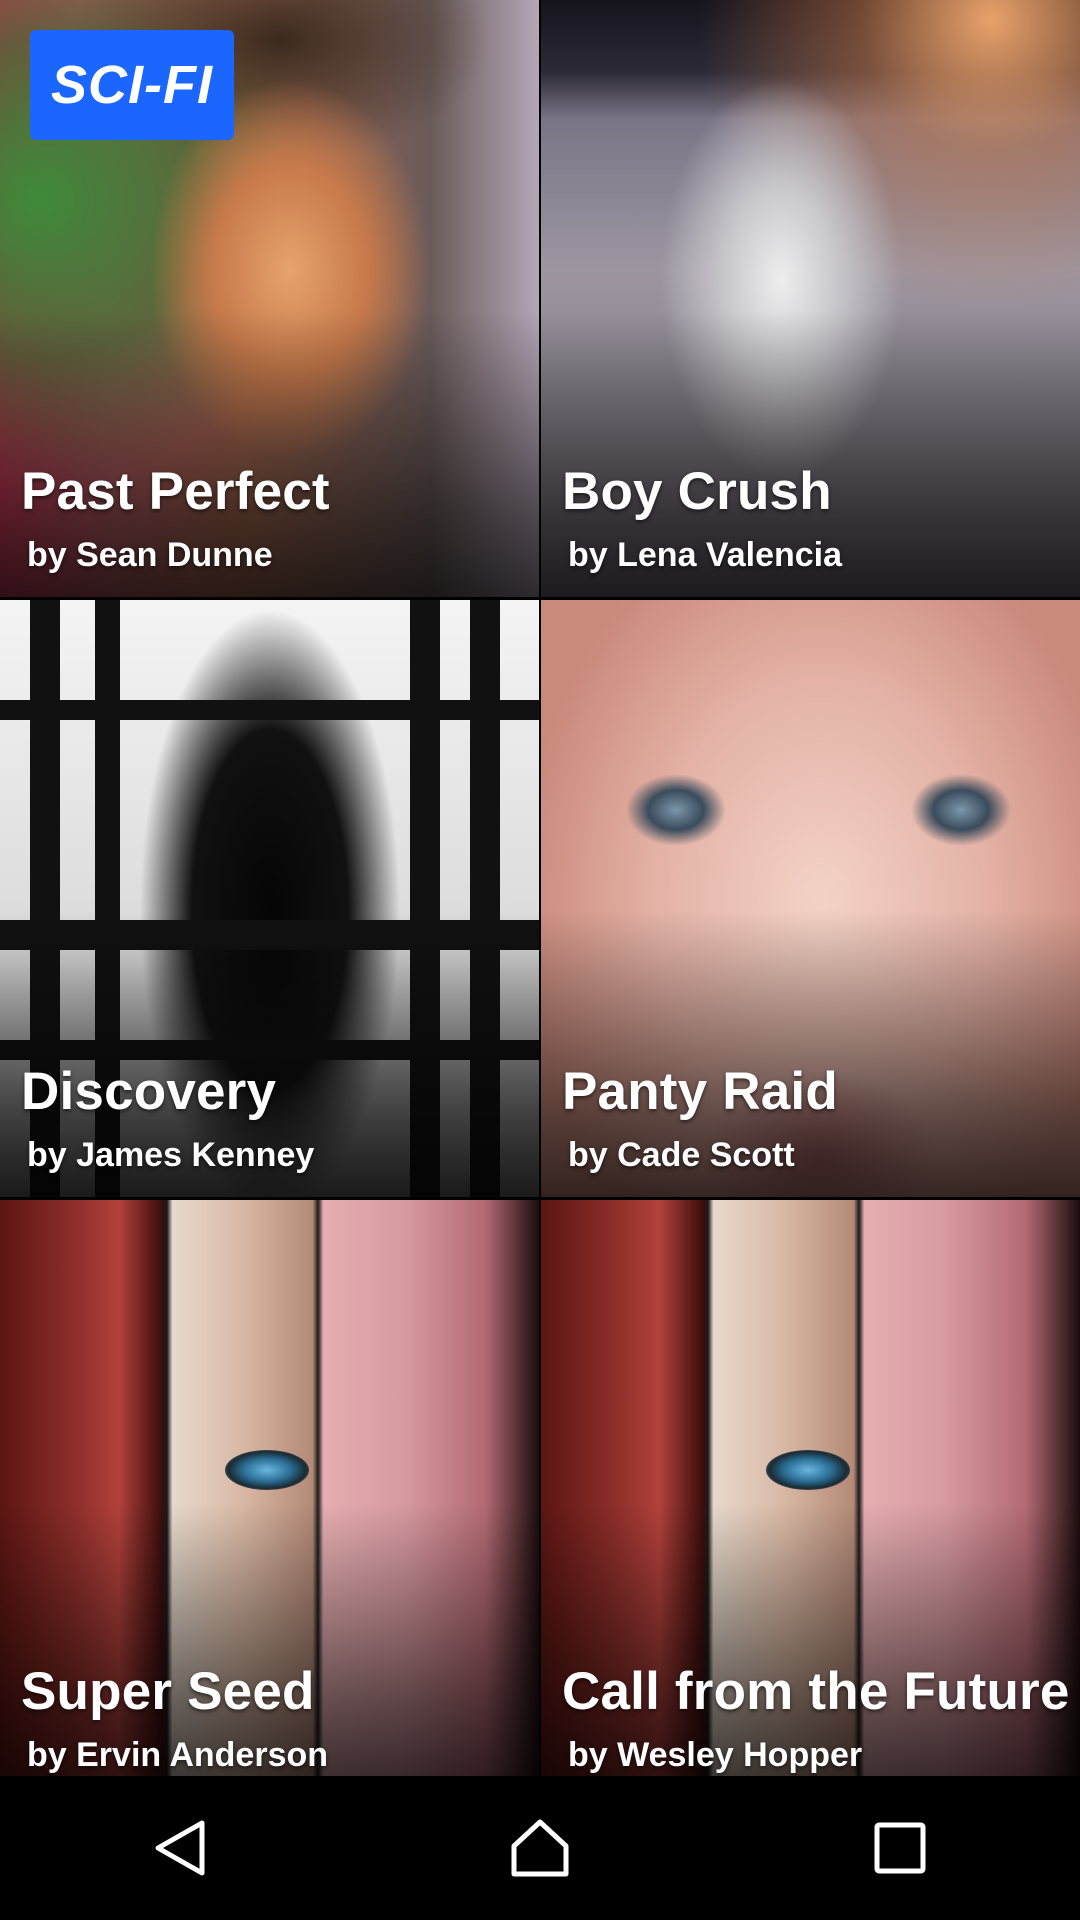  I want to click on system-navigation-bar, so click(540, 1848).